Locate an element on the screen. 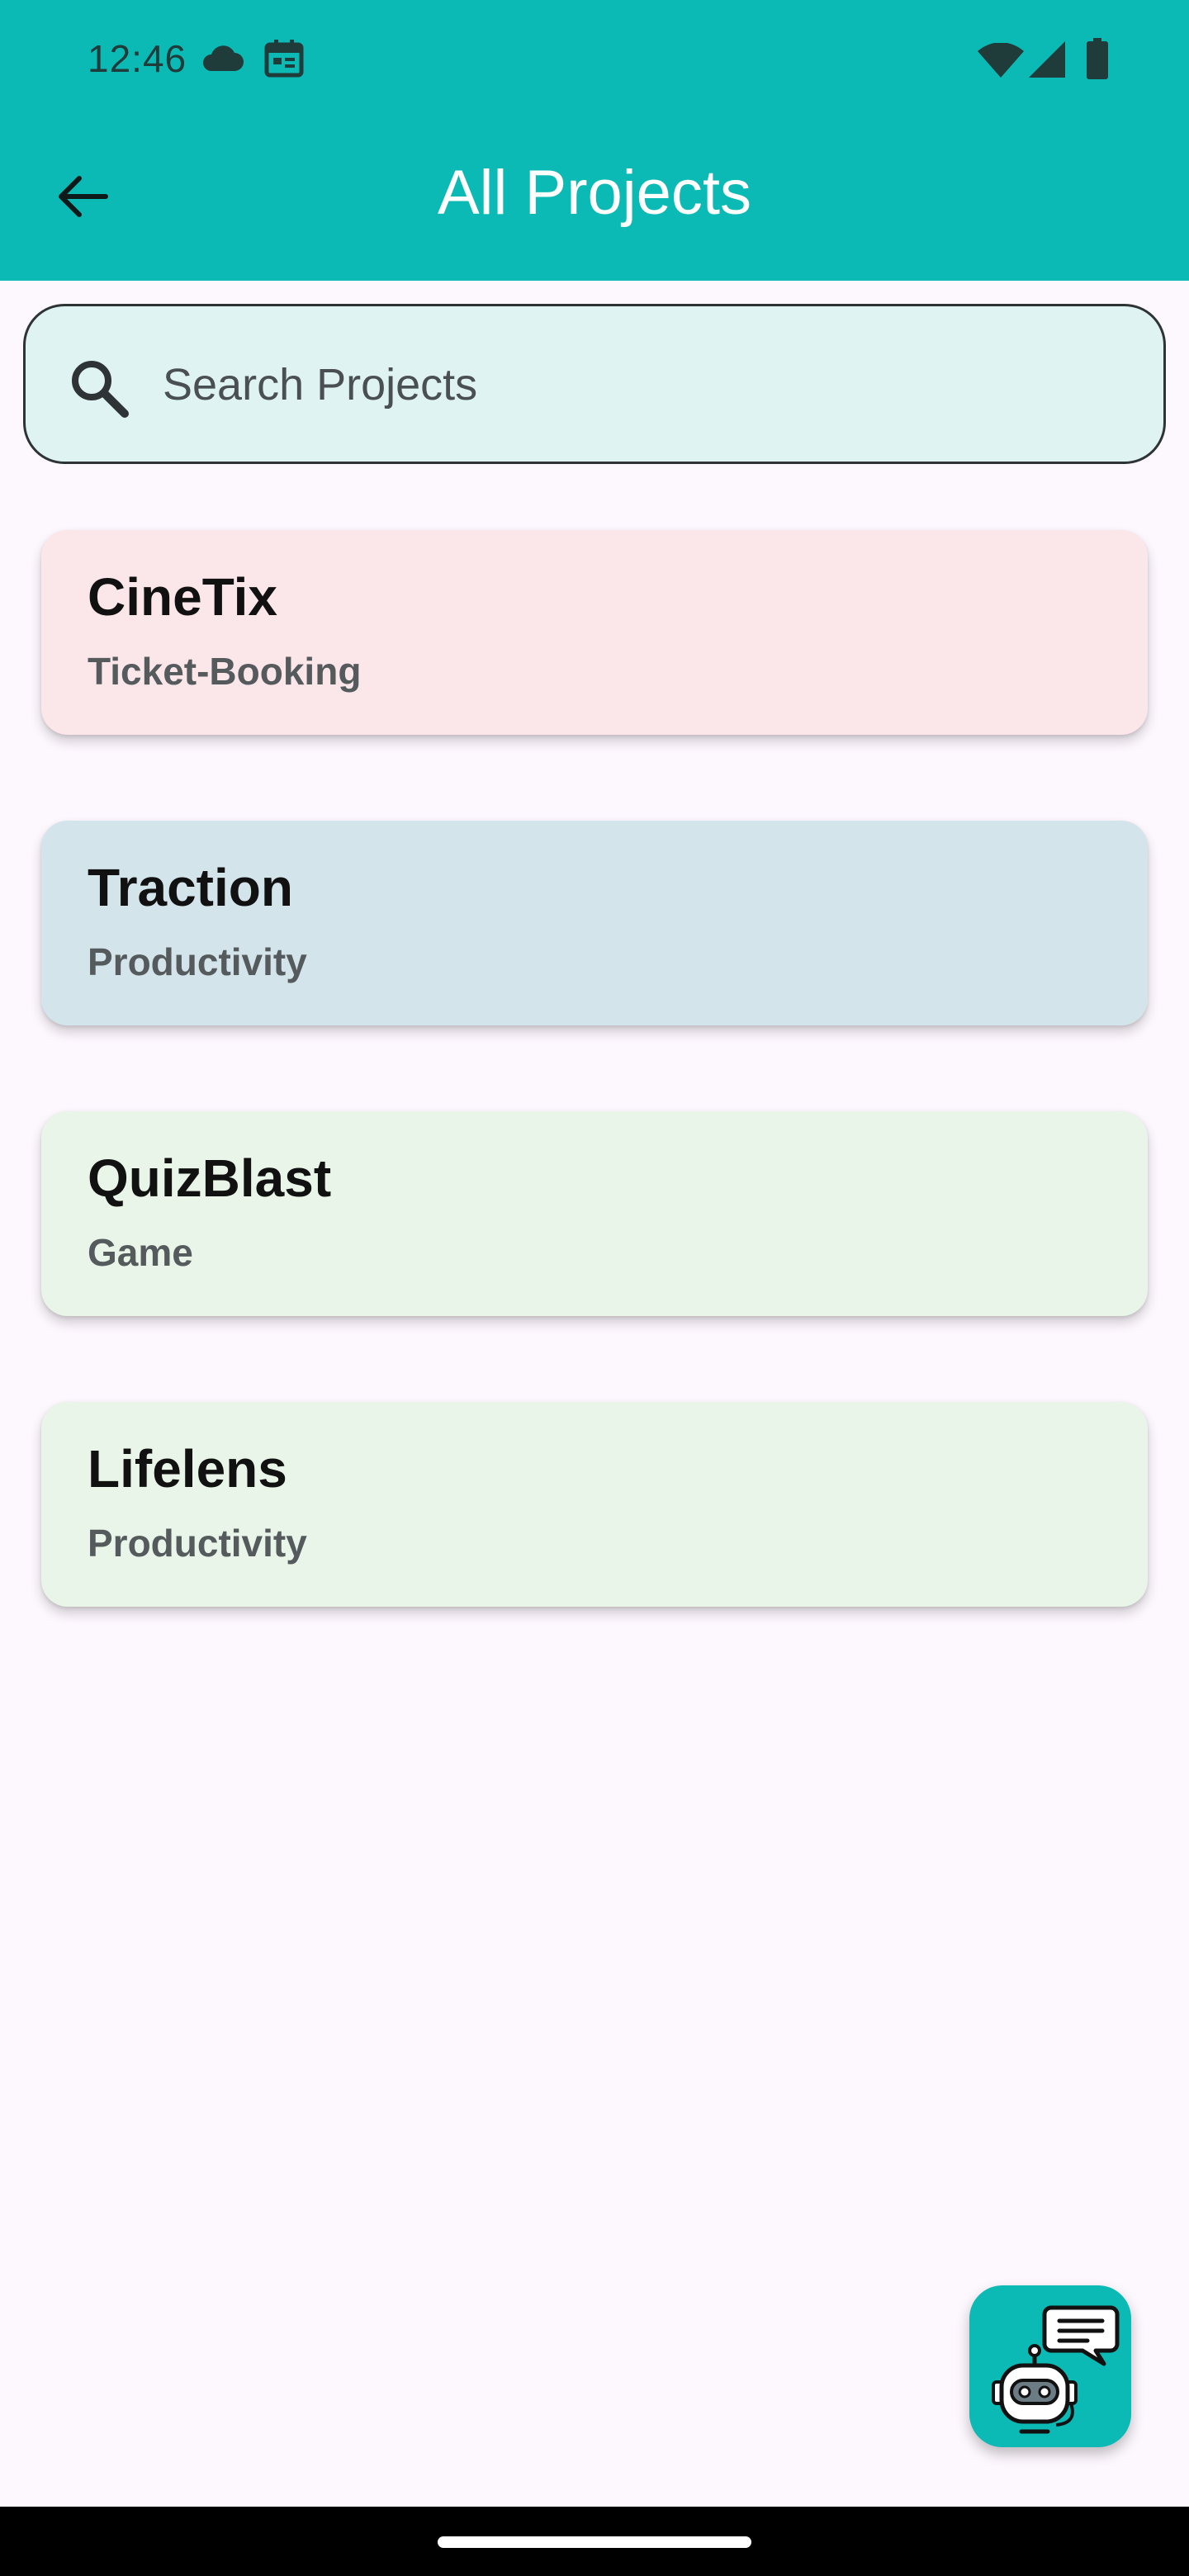 The width and height of the screenshot is (1189, 2576). project-title: QuizBlast is located at coordinates (210, 1178).